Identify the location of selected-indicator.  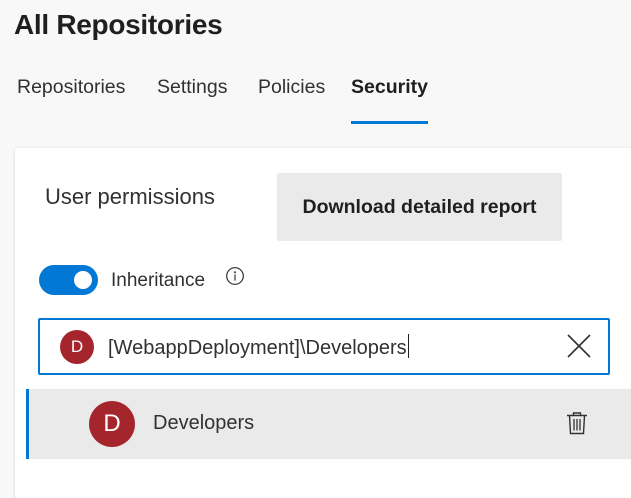
(27, 424).